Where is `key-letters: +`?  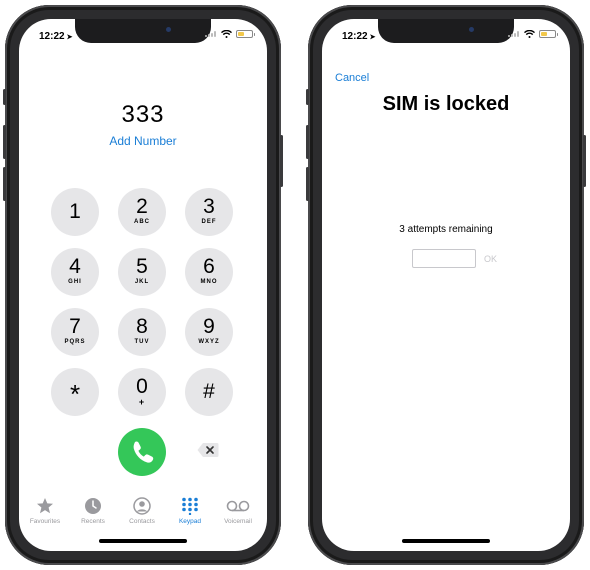
key-letters: + is located at coordinates (142, 402).